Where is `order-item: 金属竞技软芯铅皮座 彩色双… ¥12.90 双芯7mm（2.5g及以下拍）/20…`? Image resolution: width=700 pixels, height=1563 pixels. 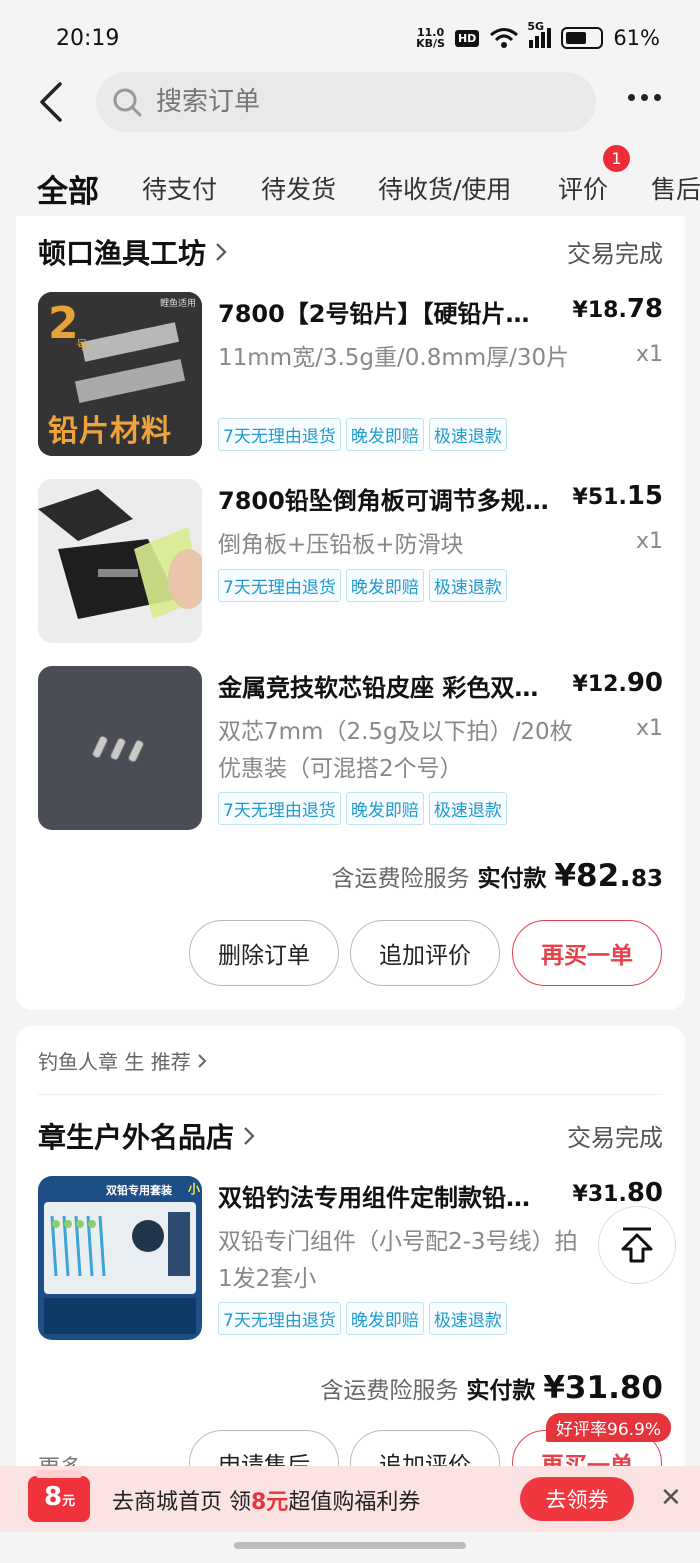
order-item: 金属竞技软芯铅皮座 彩色双… ¥12.90 双芯7mm（2.5g及以下拍）/20… is located at coordinates (350, 749).